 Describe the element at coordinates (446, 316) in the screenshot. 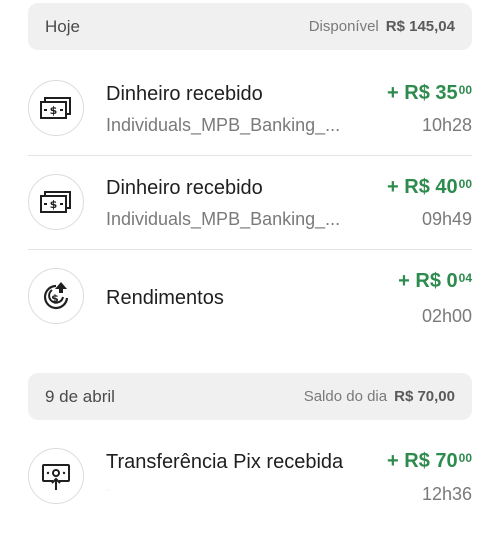

I see `transaction-time: 02h00` at that location.